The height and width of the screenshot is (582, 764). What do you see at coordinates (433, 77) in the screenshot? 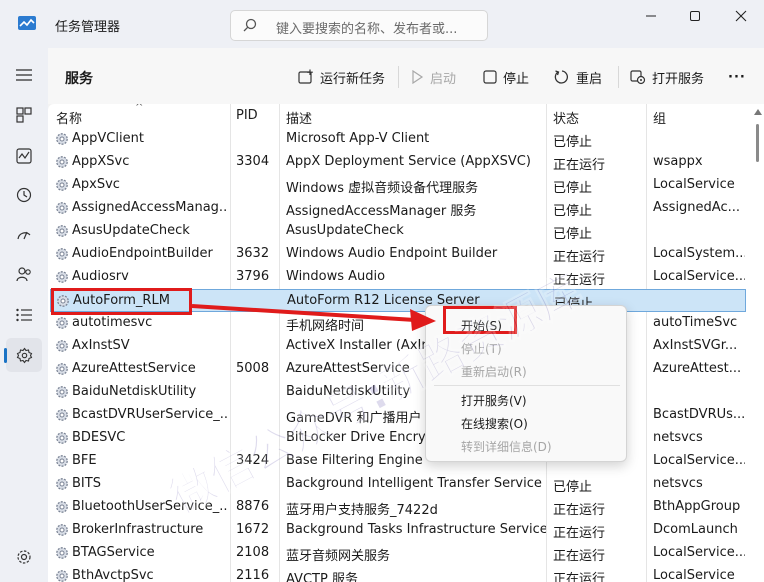
I see `start-button: 启动` at bounding box center [433, 77].